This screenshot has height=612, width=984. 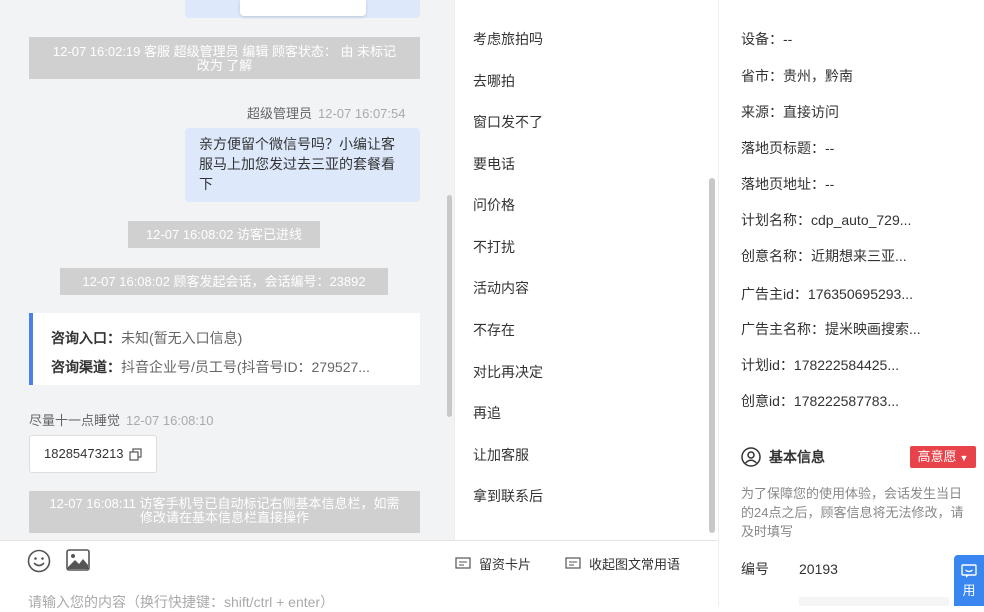 I want to click on phone-message: 18285473213, so click(x=93, y=454).